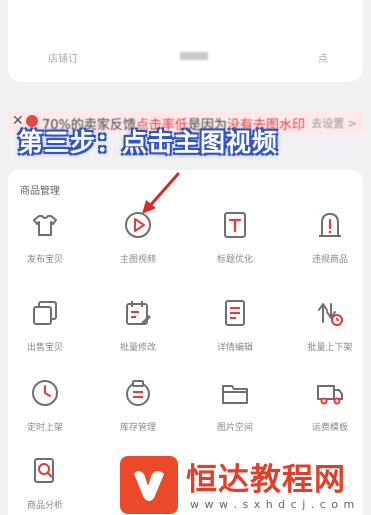 The image size is (371, 515). Describe the element at coordinates (63, 57) in the screenshot. I see `top-shortcut-label-1: 店铺订` at that location.